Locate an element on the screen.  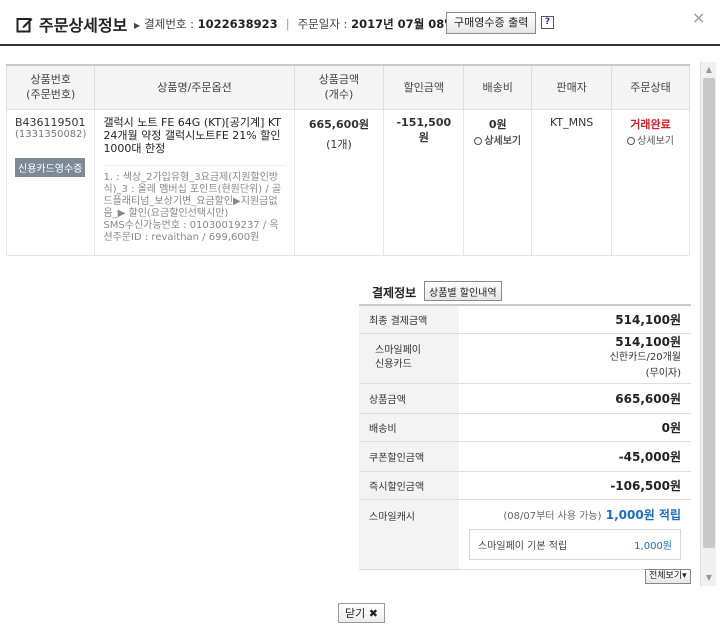
shipping-value: 0원 is located at coordinates (497, 124).